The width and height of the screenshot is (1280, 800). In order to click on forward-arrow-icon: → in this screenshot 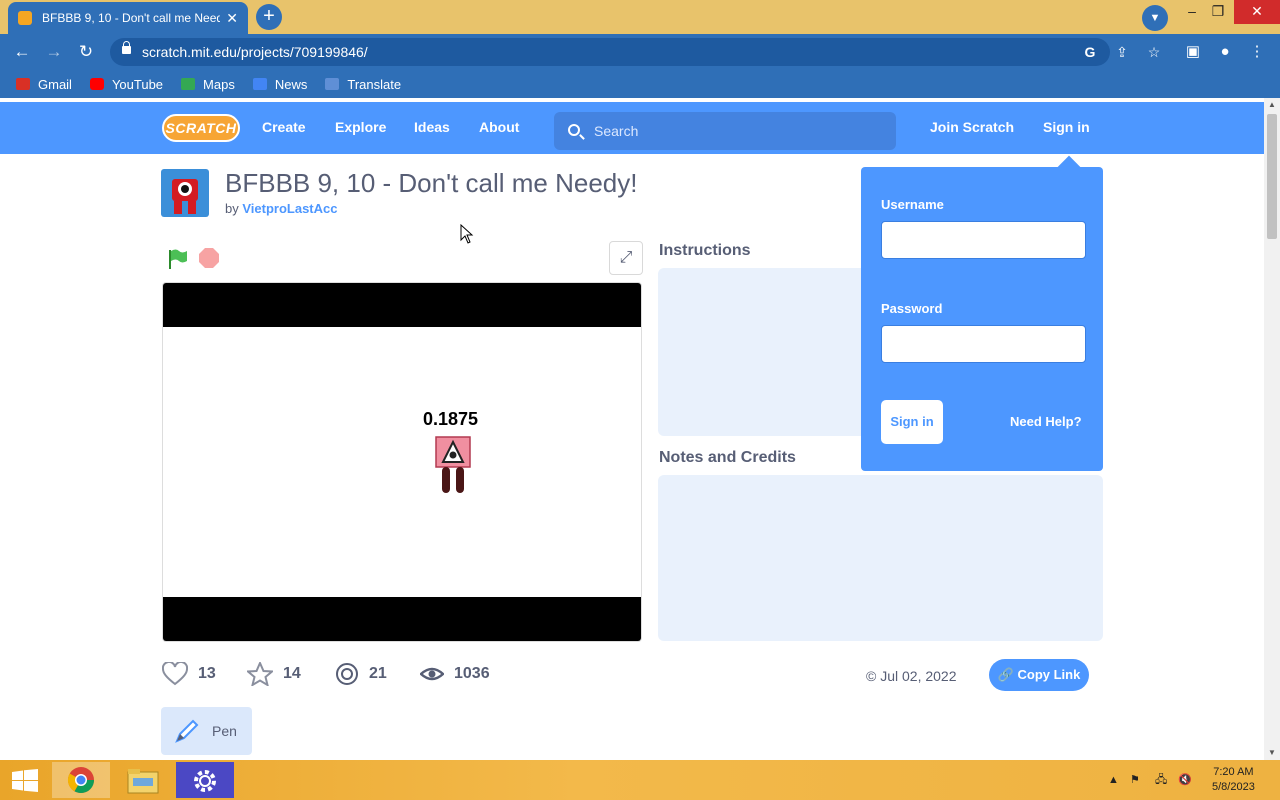, I will do `click(54, 52)`.